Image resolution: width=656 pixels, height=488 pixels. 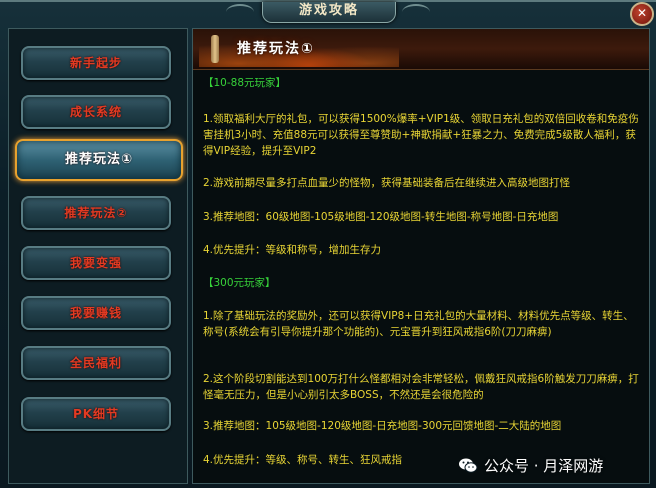 What do you see at coordinates (96, 213) in the screenshot?
I see `sidebar-item-recommended-2: 推荐玩法②` at bounding box center [96, 213].